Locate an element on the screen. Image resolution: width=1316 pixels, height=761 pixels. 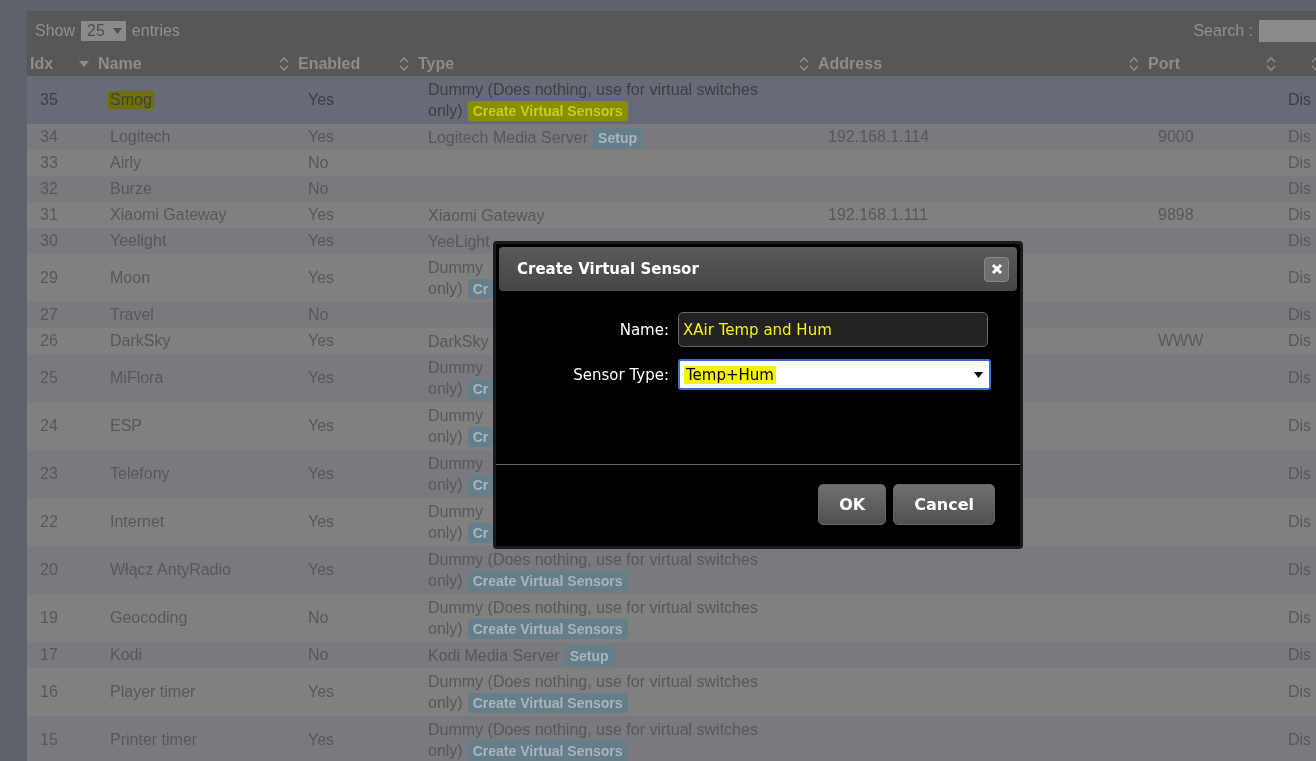
search-label: Search : is located at coordinates (1223, 31).